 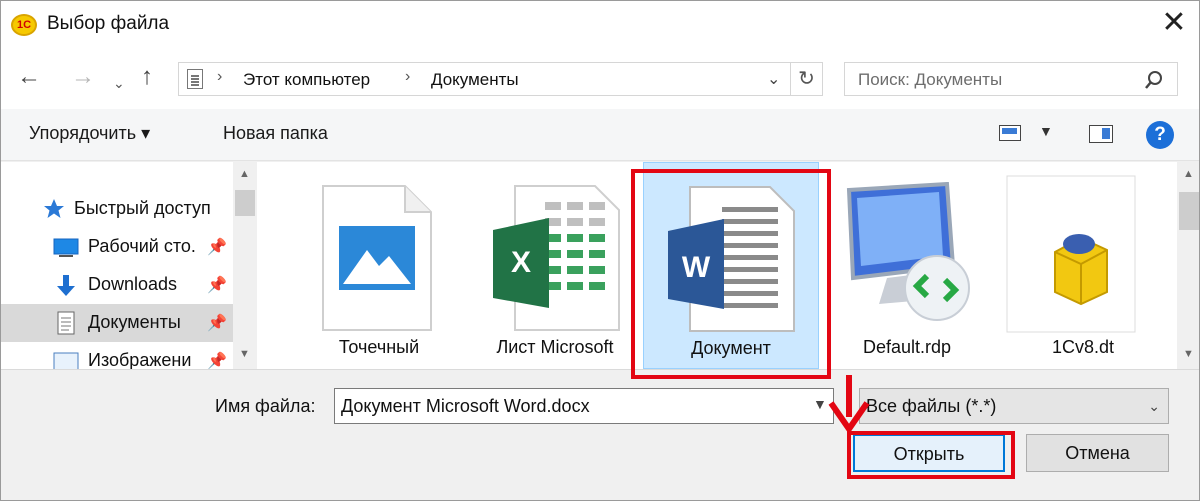 I want to click on file-list-scrollbar: ▲ ▼, so click(x=1188, y=265).